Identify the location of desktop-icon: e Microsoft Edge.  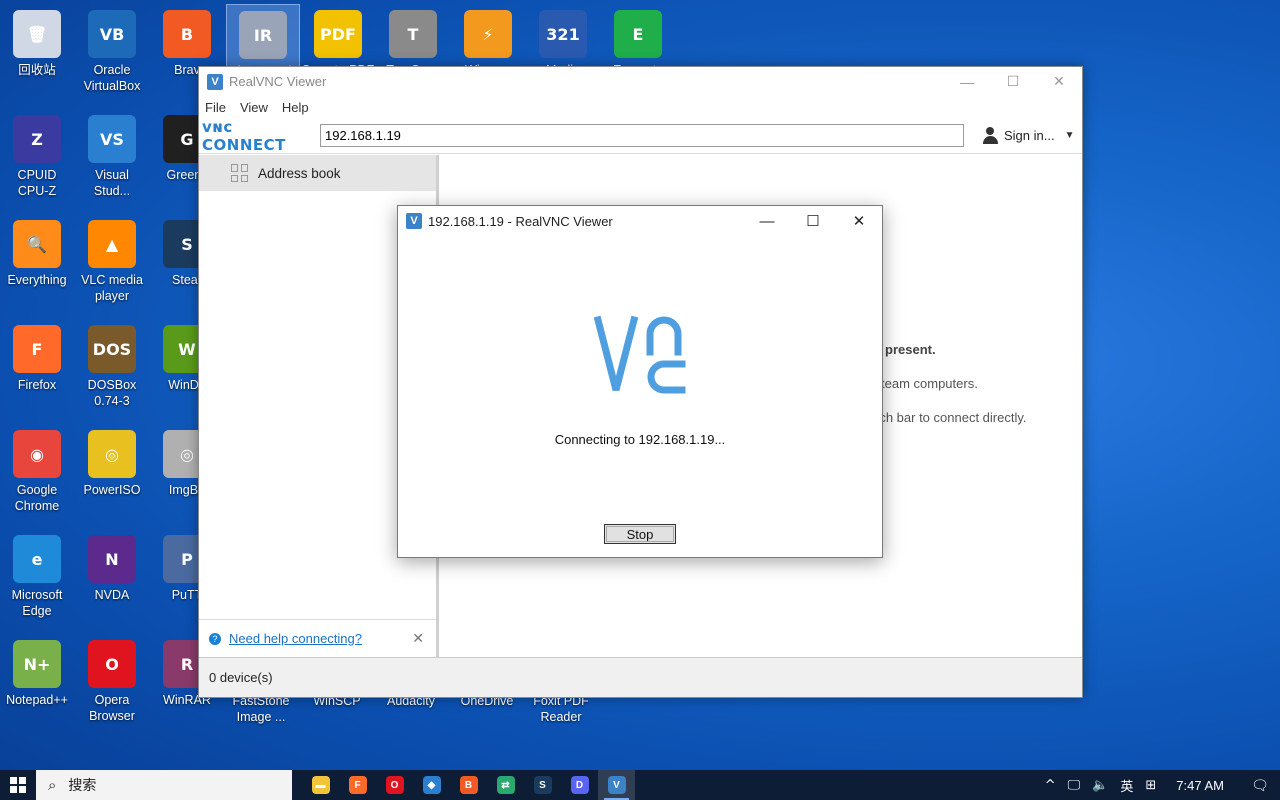
(37, 579).